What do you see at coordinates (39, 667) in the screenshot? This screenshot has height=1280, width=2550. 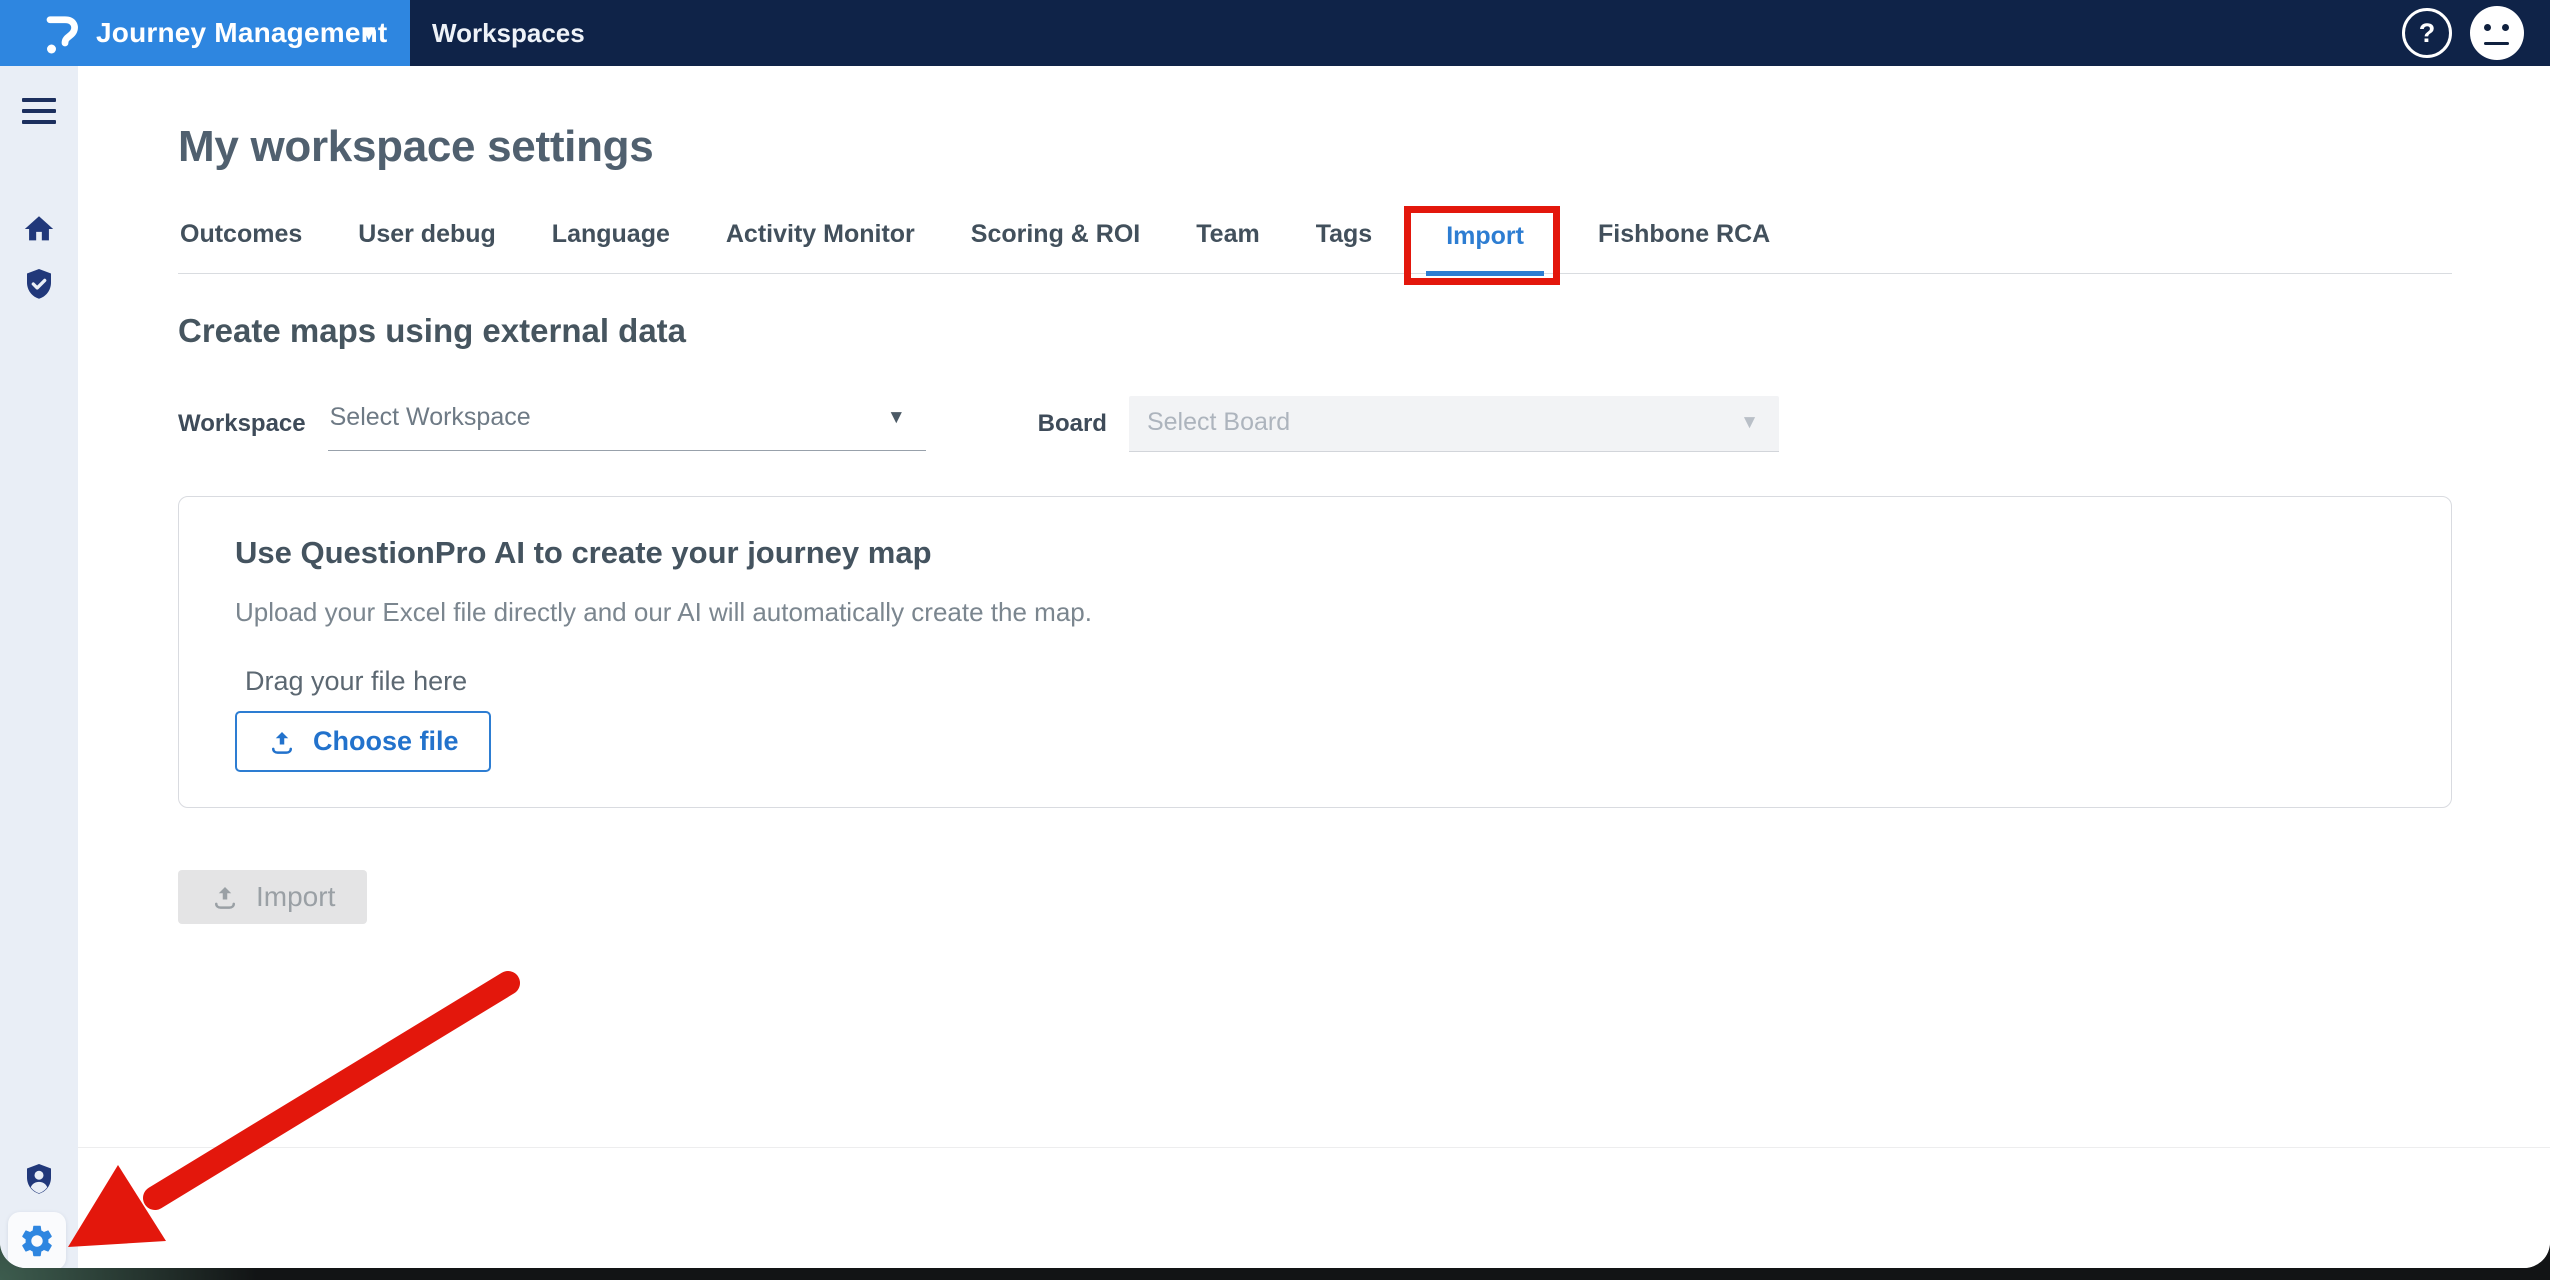 I see `left-sidebar` at bounding box center [39, 667].